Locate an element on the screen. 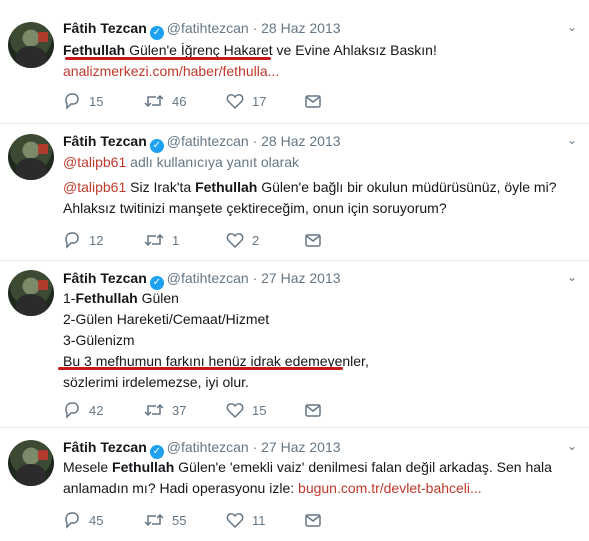  tweet-text-line: 2-Gülen Hareketi/Cemaat/Hizmet is located at coordinates (166, 319).